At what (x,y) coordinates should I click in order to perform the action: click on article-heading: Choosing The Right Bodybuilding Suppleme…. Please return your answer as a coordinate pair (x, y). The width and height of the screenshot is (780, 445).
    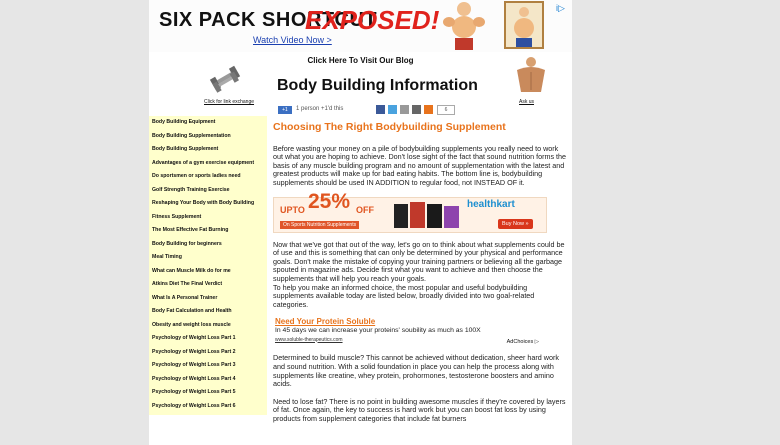
    Looking at the image, I should click on (389, 127).